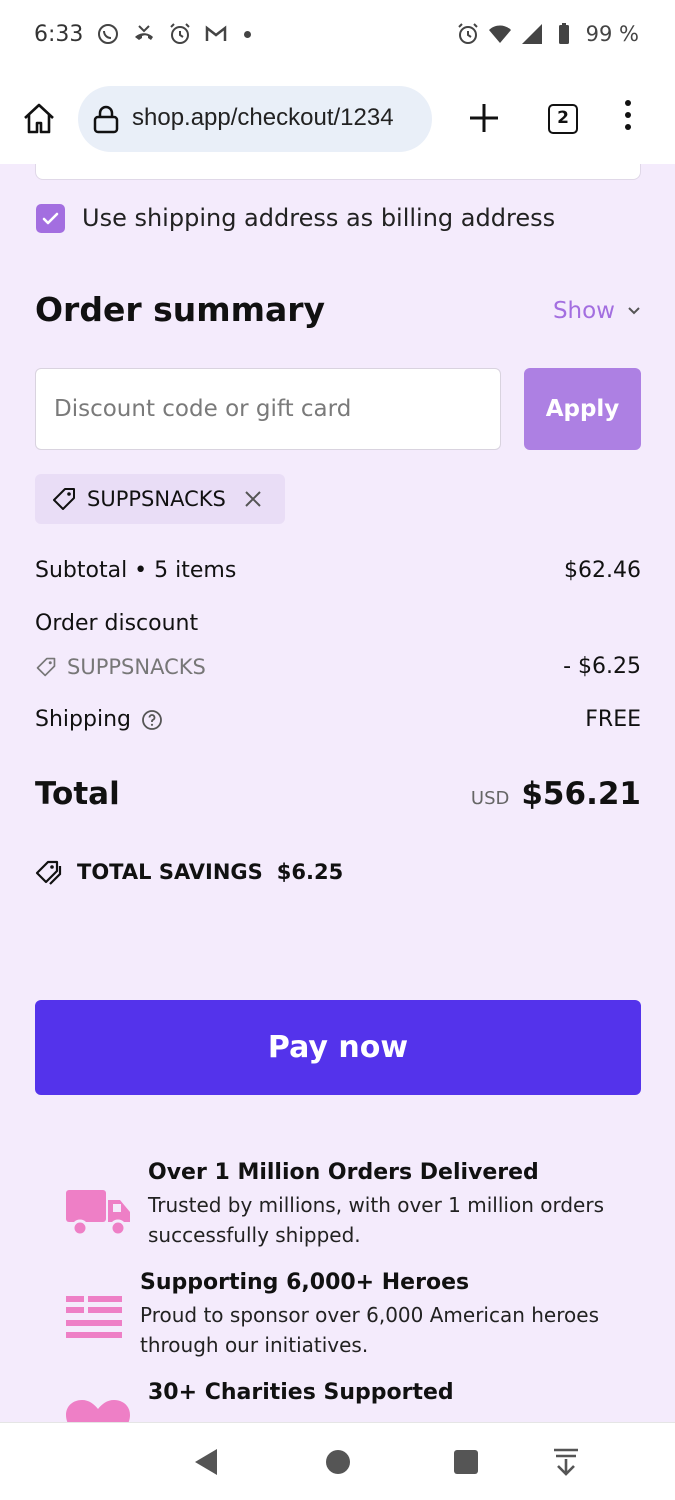 The height and width of the screenshot is (1500, 675). What do you see at coordinates (156, 499) in the screenshot?
I see `applied-code-label: SUPPSNACKS` at bounding box center [156, 499].